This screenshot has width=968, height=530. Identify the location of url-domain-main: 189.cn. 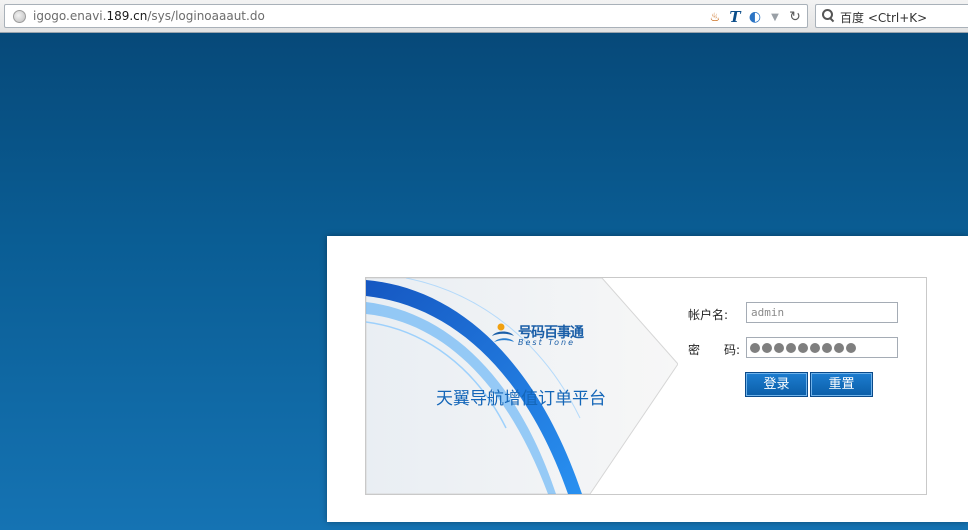
(127, 16).